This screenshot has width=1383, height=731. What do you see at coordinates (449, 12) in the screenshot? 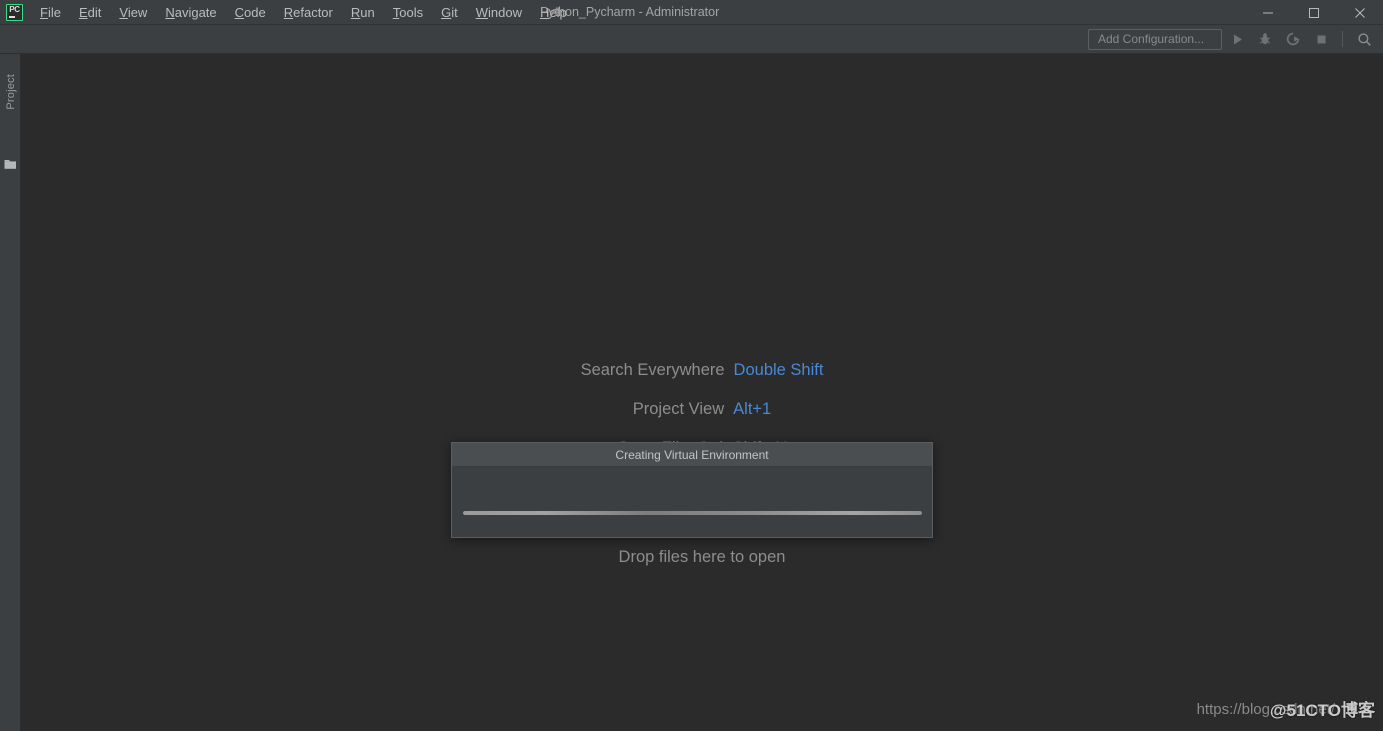
I see `menu-item-git: Git` at bounding box center [449, 12].